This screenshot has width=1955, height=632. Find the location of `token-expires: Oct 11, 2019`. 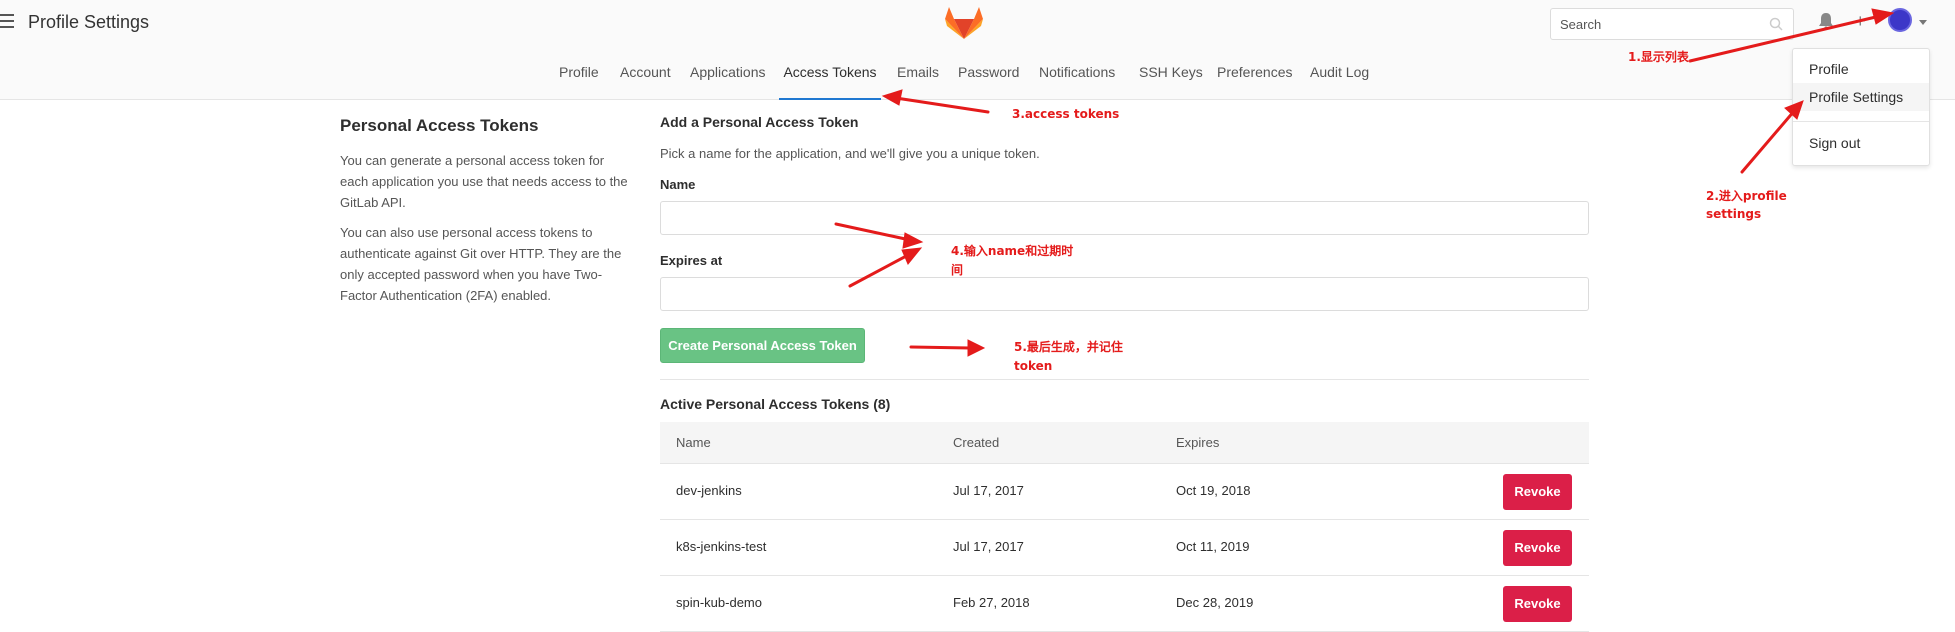

token-expires: Oct 11, 2019 is located at coordinates (1213, 546).